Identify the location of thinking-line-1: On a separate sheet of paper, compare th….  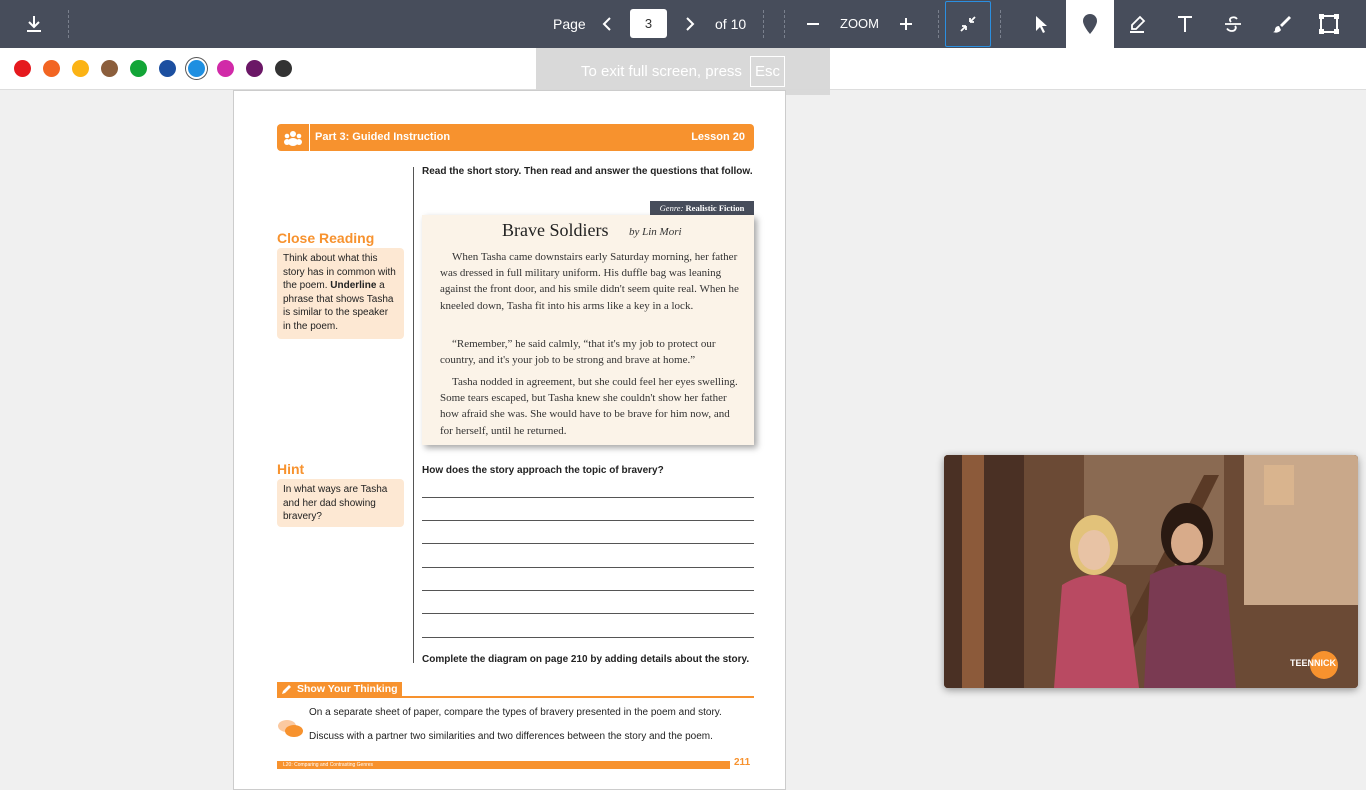
(515, 712).